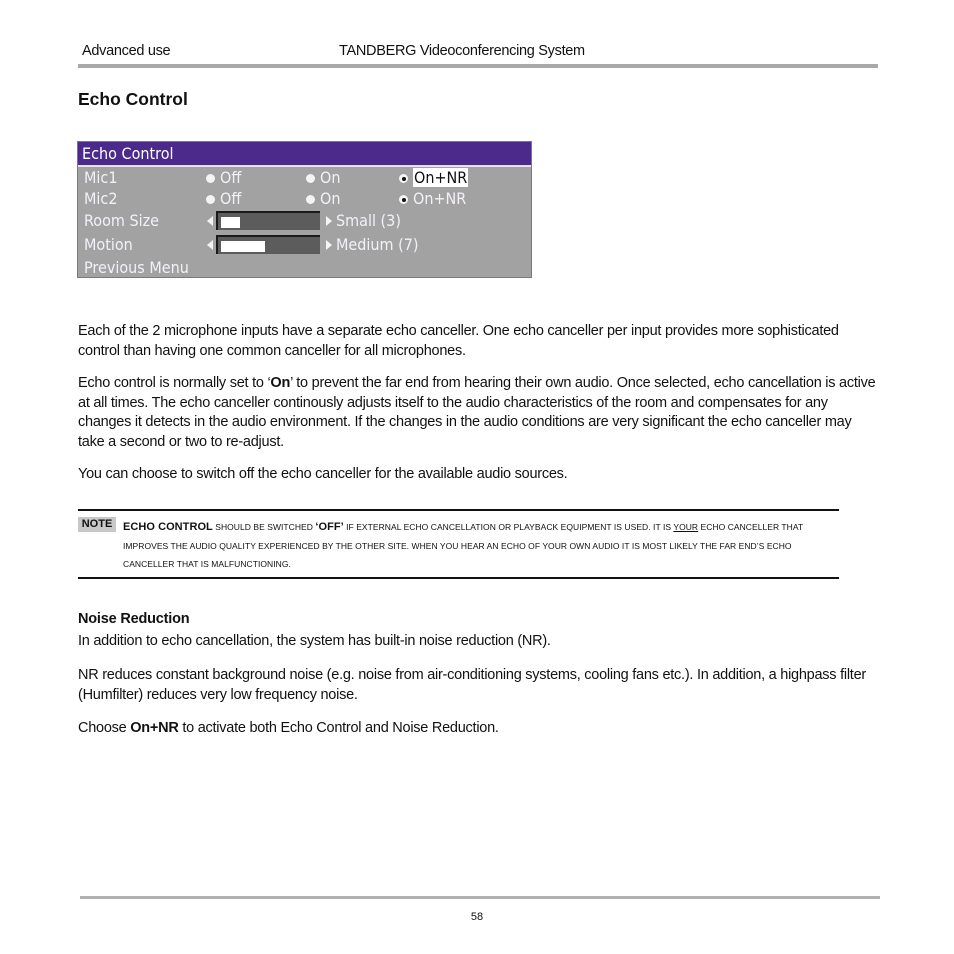 The width and height of the screenshot is (954, 954). What do you see at coordinates (122, 220) in the screenshot?
I see `osd-row-label: Room Size` at bounding box center [122, 220].